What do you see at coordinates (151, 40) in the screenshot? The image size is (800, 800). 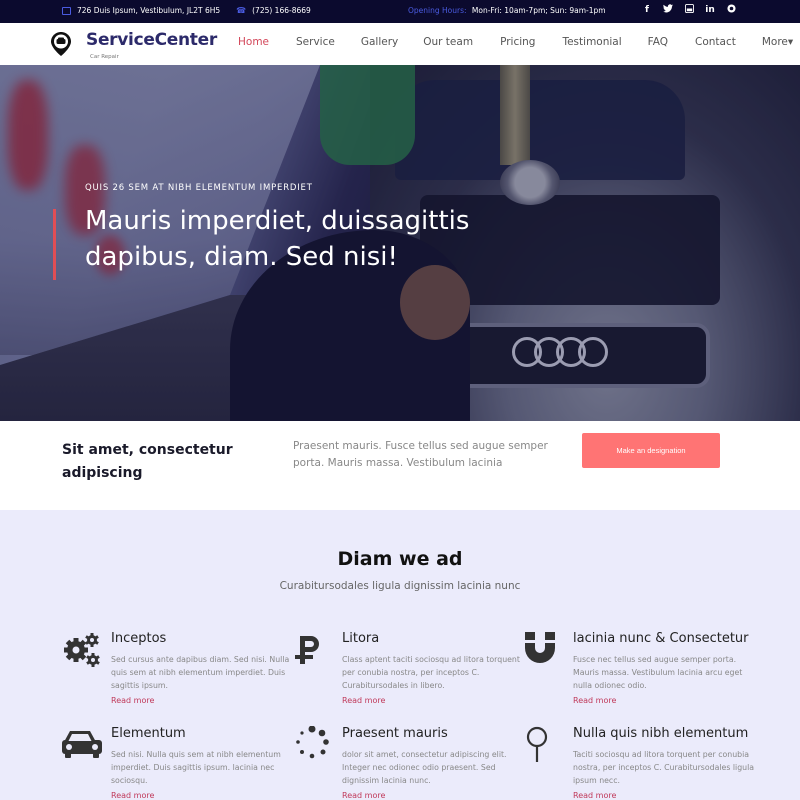 I see `brand-name: ServiceCenter` at bounding box center [151, 40].